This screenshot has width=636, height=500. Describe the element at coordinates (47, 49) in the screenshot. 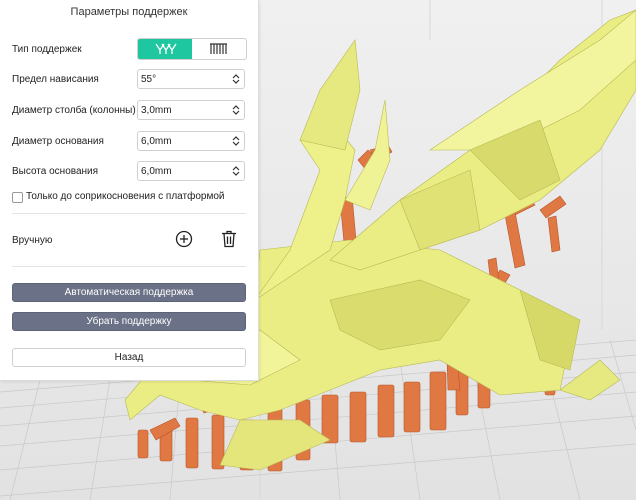

I see `support-type-label: Тип поддержек` at that location.